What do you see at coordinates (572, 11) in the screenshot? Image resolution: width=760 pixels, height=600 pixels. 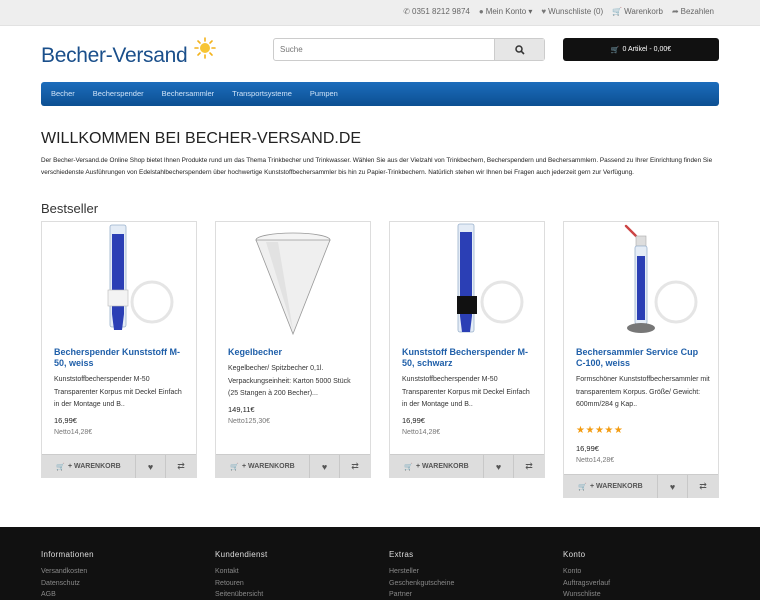 I see `wishlist-link: ♥ Wunschliste (0)` at bounding box center [572, 11].